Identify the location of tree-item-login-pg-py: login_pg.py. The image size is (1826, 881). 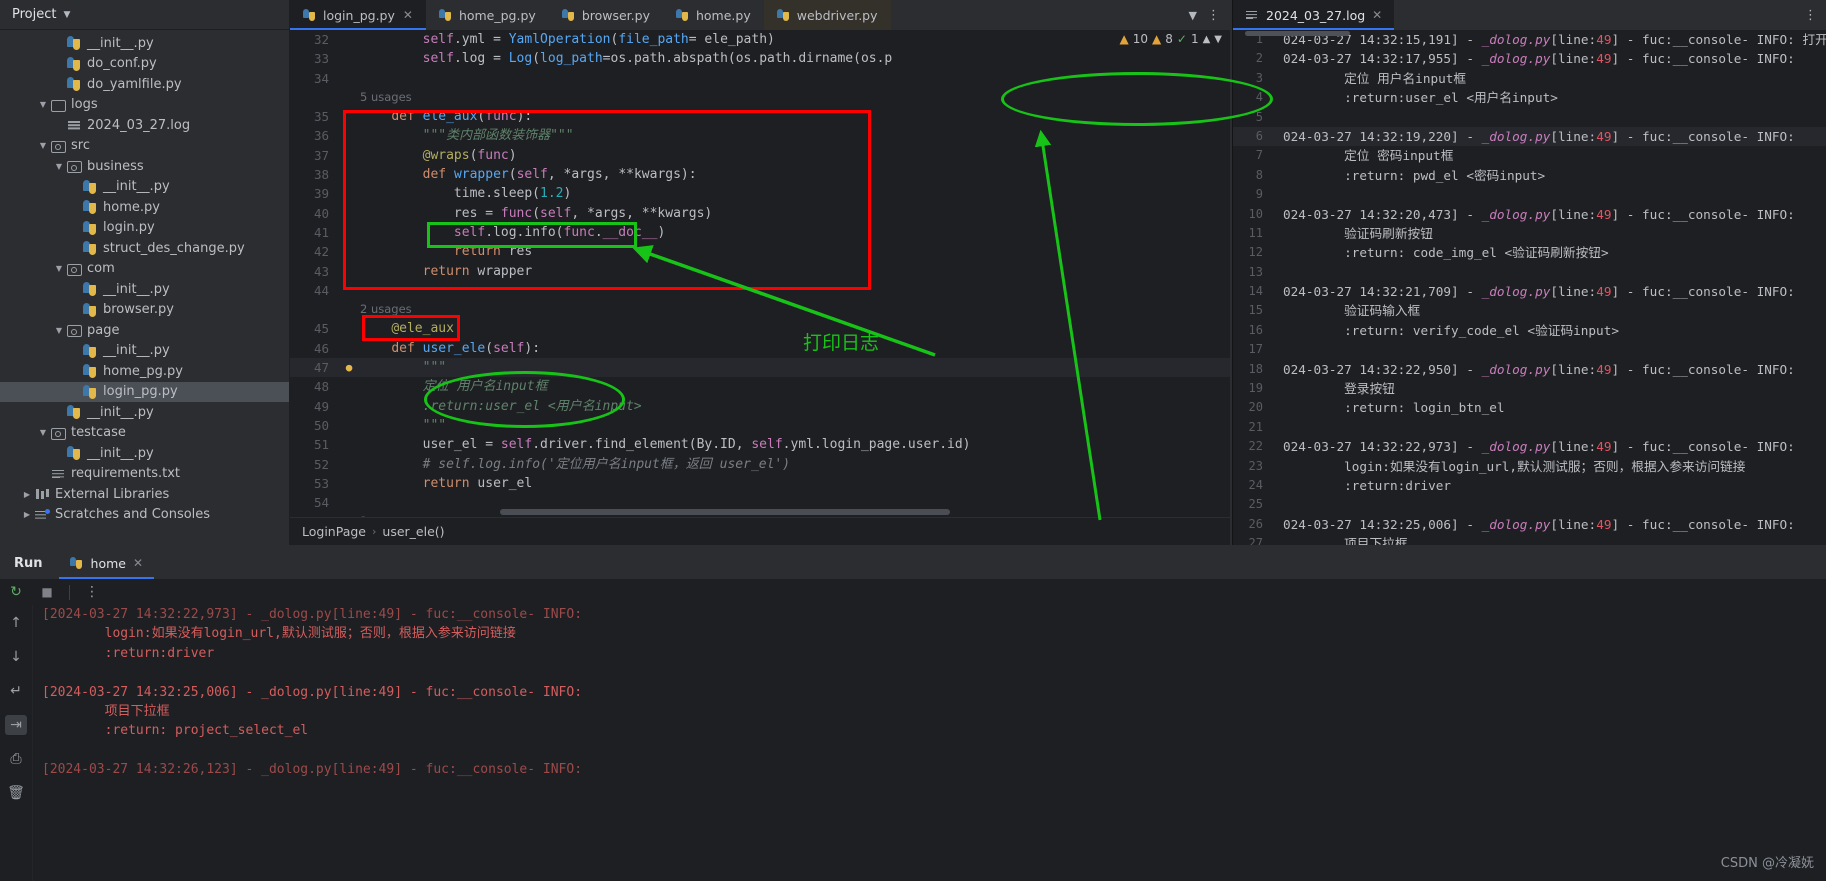
(144, 391).